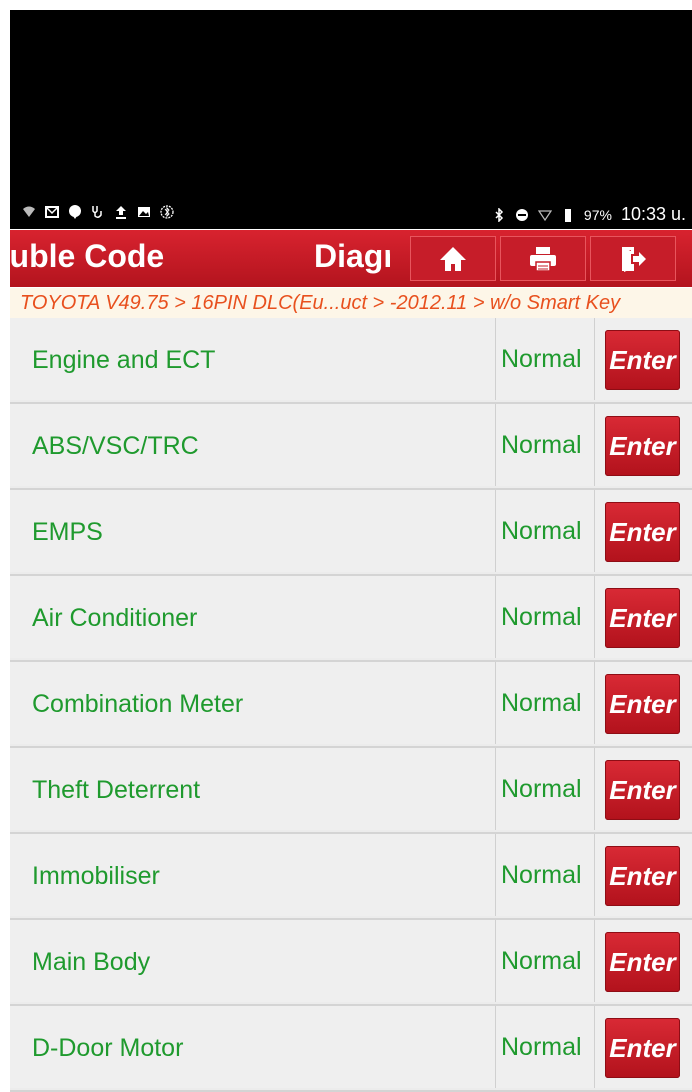 Image resolution: width=692 pixels, height=1092 pixels. I want to click on image-icon, so click(144, 212).